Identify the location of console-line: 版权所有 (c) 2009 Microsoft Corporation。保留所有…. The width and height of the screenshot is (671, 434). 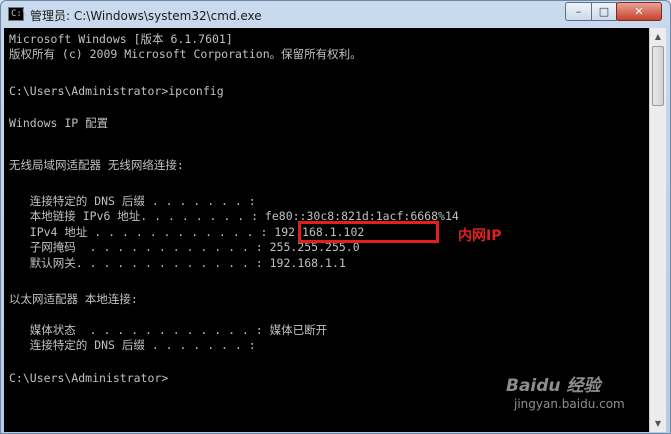
(185, 54).